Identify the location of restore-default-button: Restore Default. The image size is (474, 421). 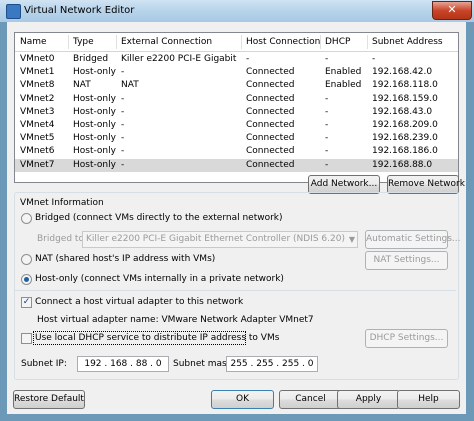
(49, 399).